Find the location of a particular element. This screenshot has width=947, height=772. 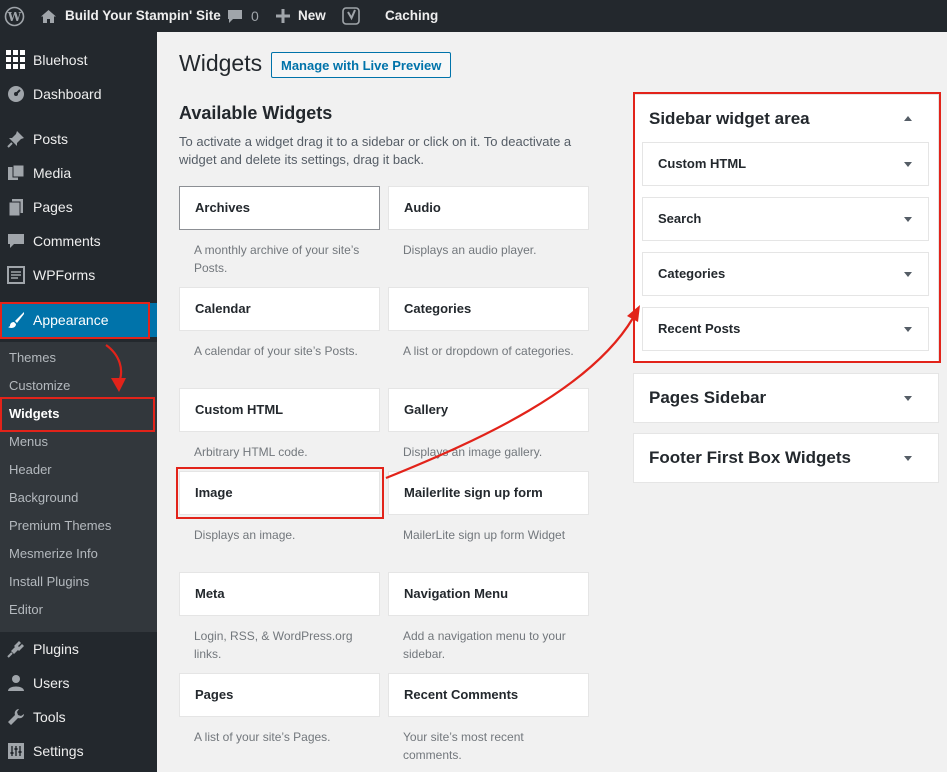

annotation-arrow-image-to-sidebar is located at coordinates (509, 398).